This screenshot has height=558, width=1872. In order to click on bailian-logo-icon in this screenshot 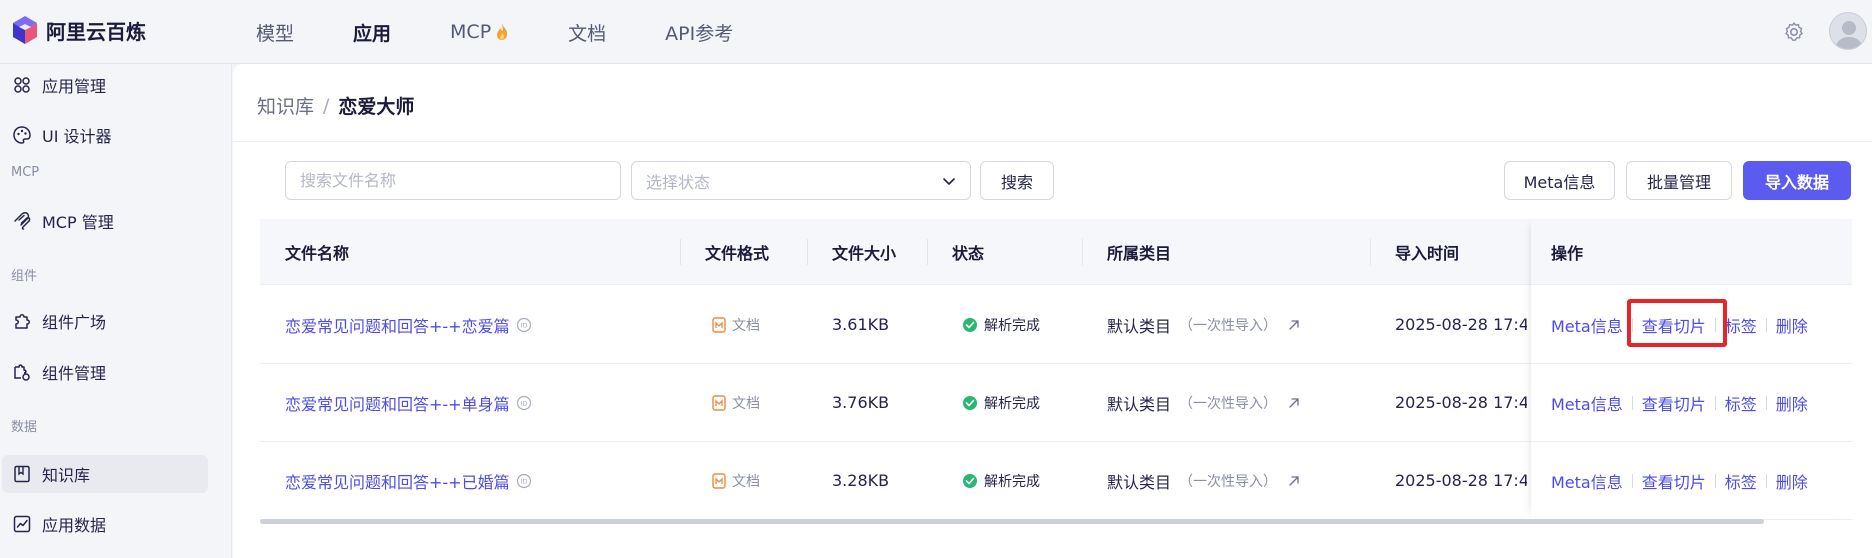, I will do `click(25, 30)`.